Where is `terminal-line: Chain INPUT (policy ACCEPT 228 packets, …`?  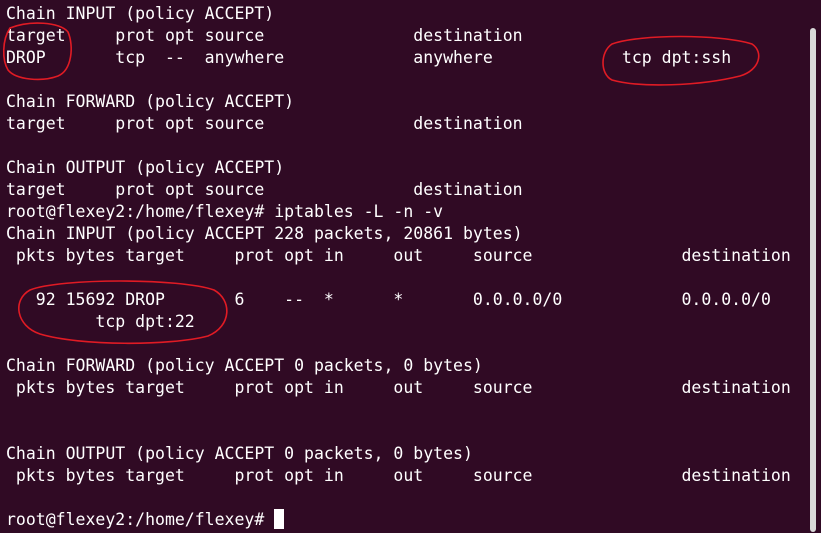
terminal-line: Chain INPUT (policy ACCEPT 228 packets, … is located at coordinates (264, 233).